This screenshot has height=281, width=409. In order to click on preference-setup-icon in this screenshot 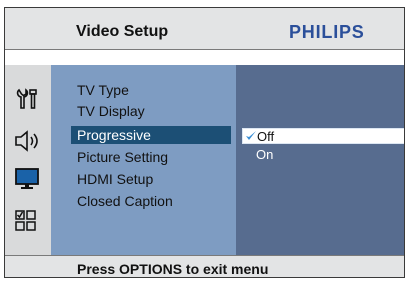, I will do `click(28, 221)`.